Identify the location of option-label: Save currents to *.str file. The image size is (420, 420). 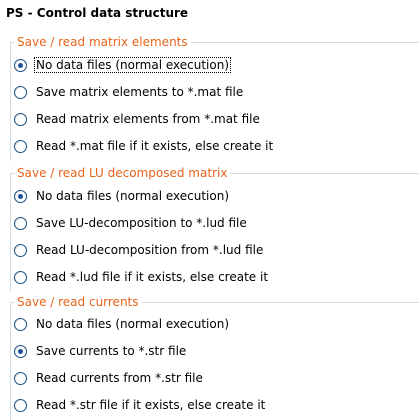
(111, 351).